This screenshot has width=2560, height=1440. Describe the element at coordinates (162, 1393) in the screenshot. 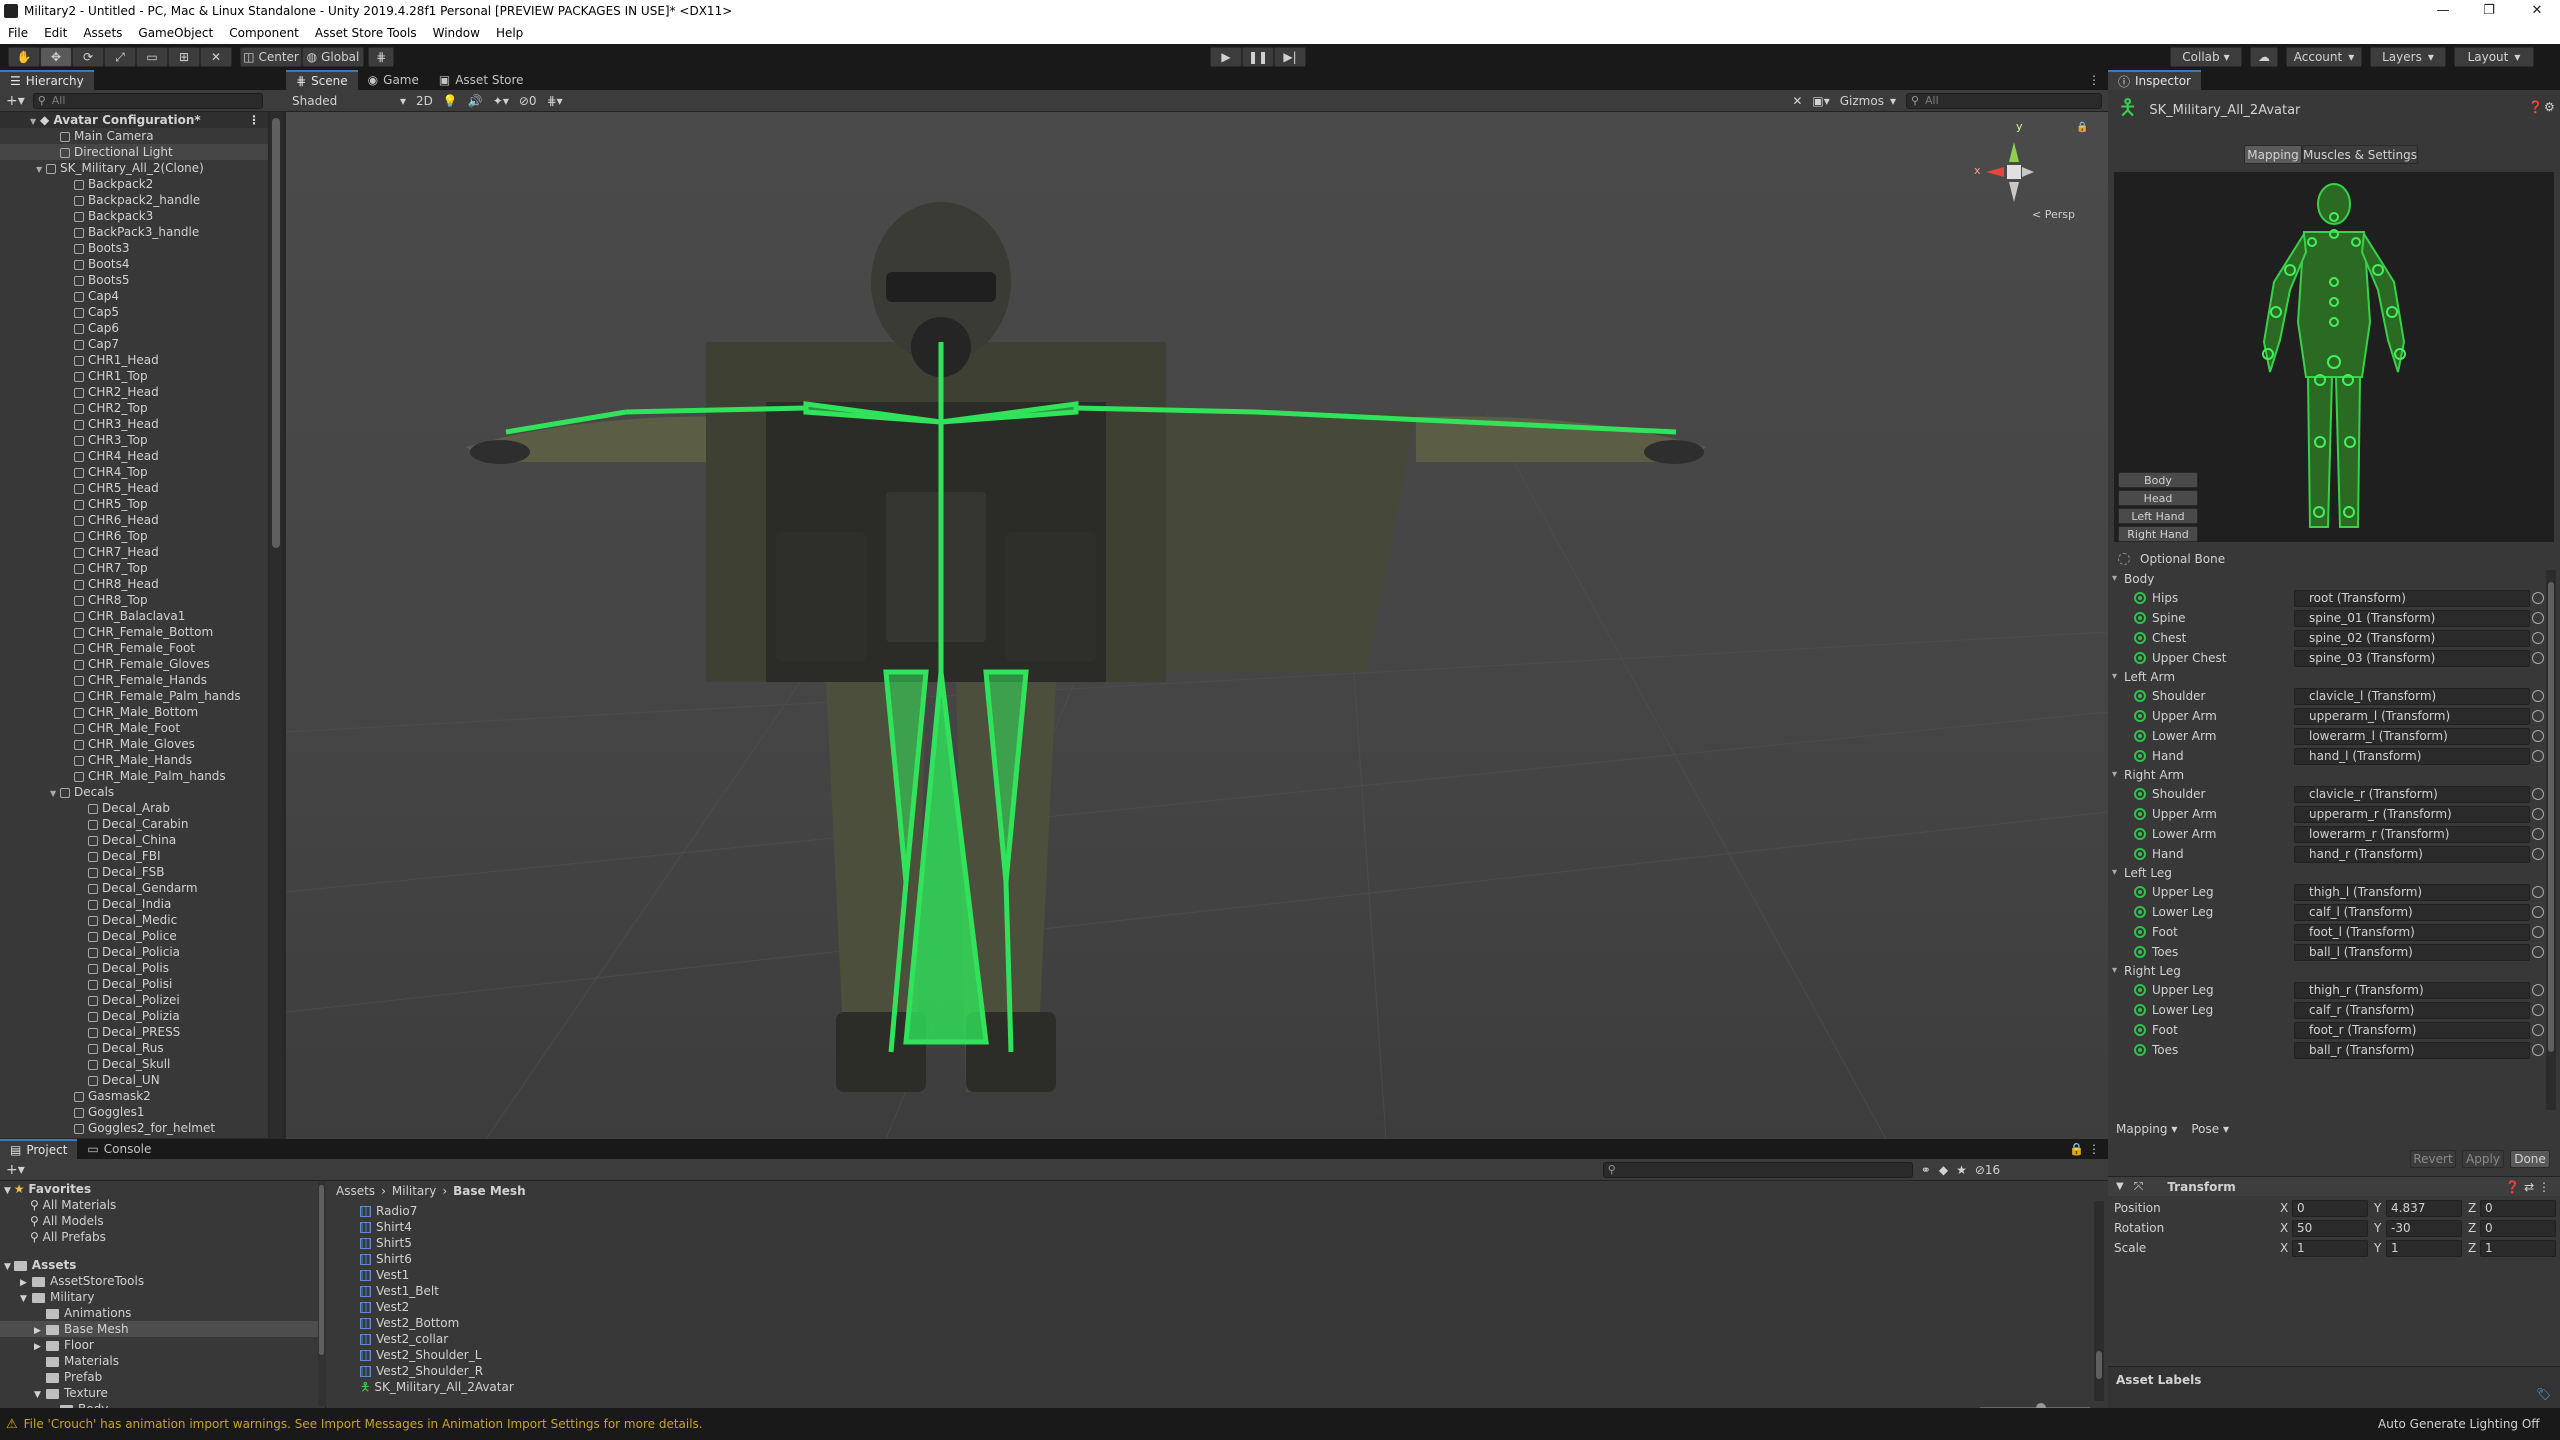

I see `folder-tree-item: ▼ Texture` at that location.